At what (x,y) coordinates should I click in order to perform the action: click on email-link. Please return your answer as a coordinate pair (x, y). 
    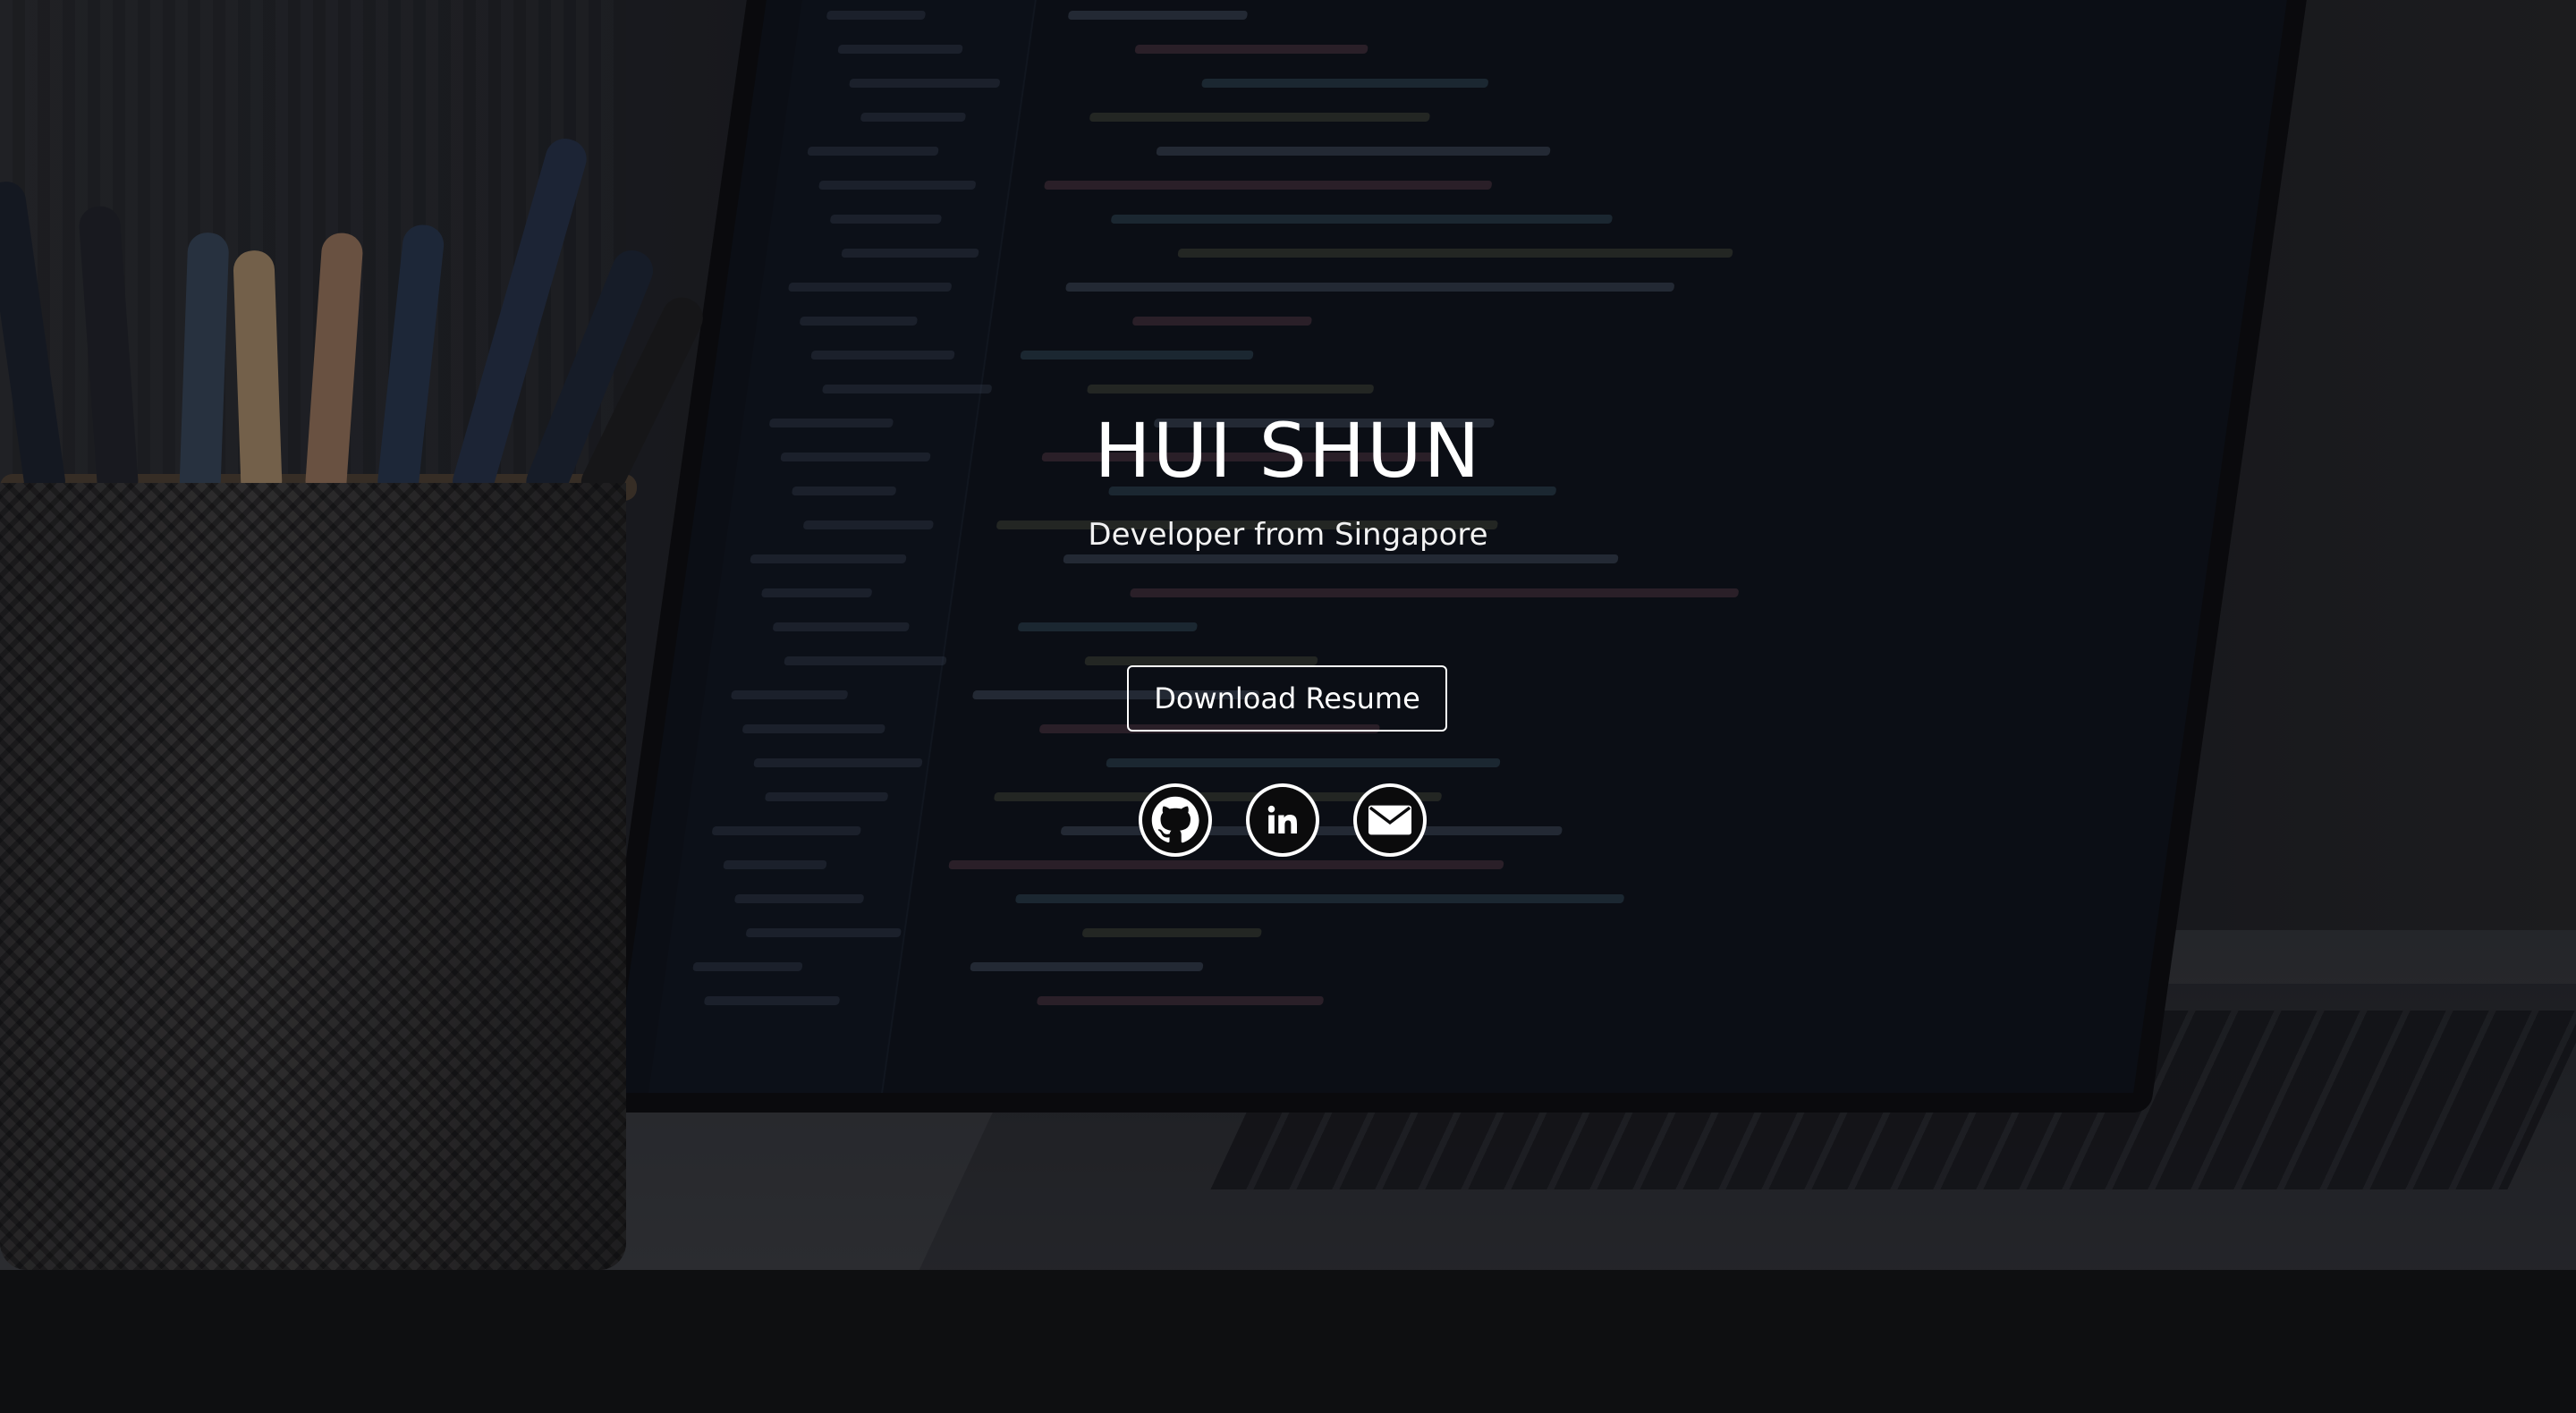
    Looking at the image, I should click on (1390, 820).